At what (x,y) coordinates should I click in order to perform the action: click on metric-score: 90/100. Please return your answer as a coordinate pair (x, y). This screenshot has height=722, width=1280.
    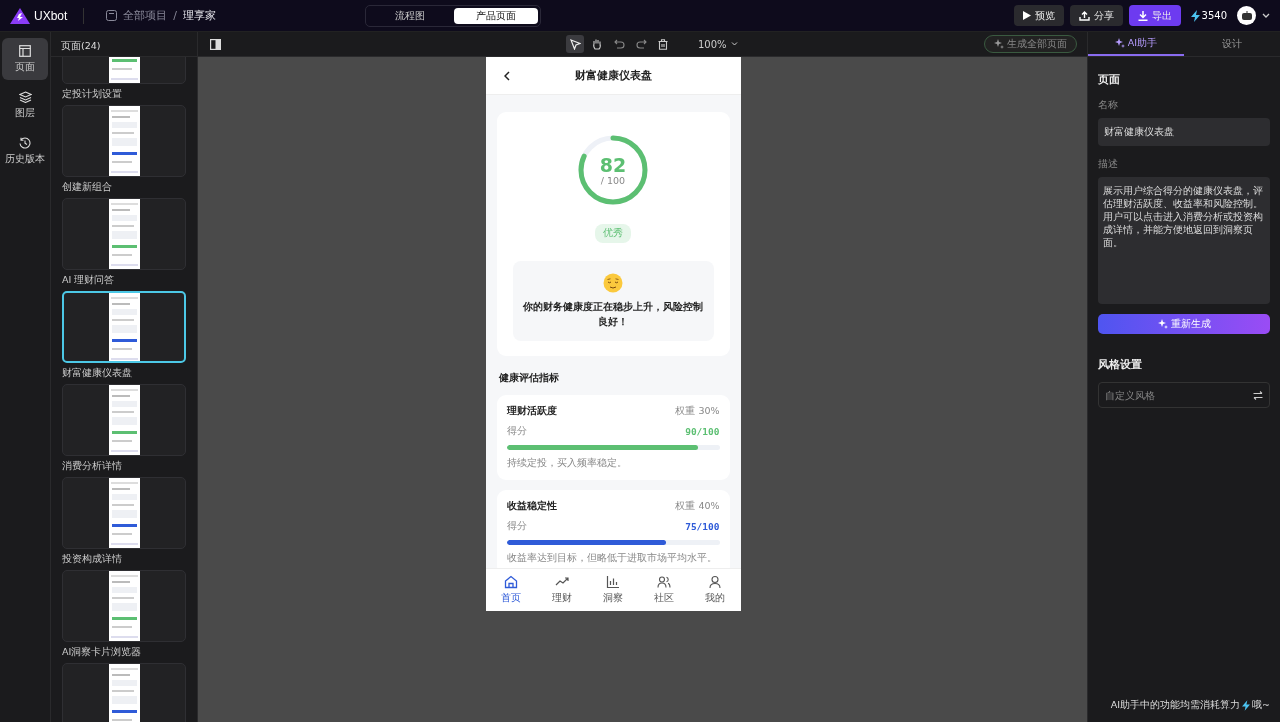
    Looking at the image, I should click on (702, 431).